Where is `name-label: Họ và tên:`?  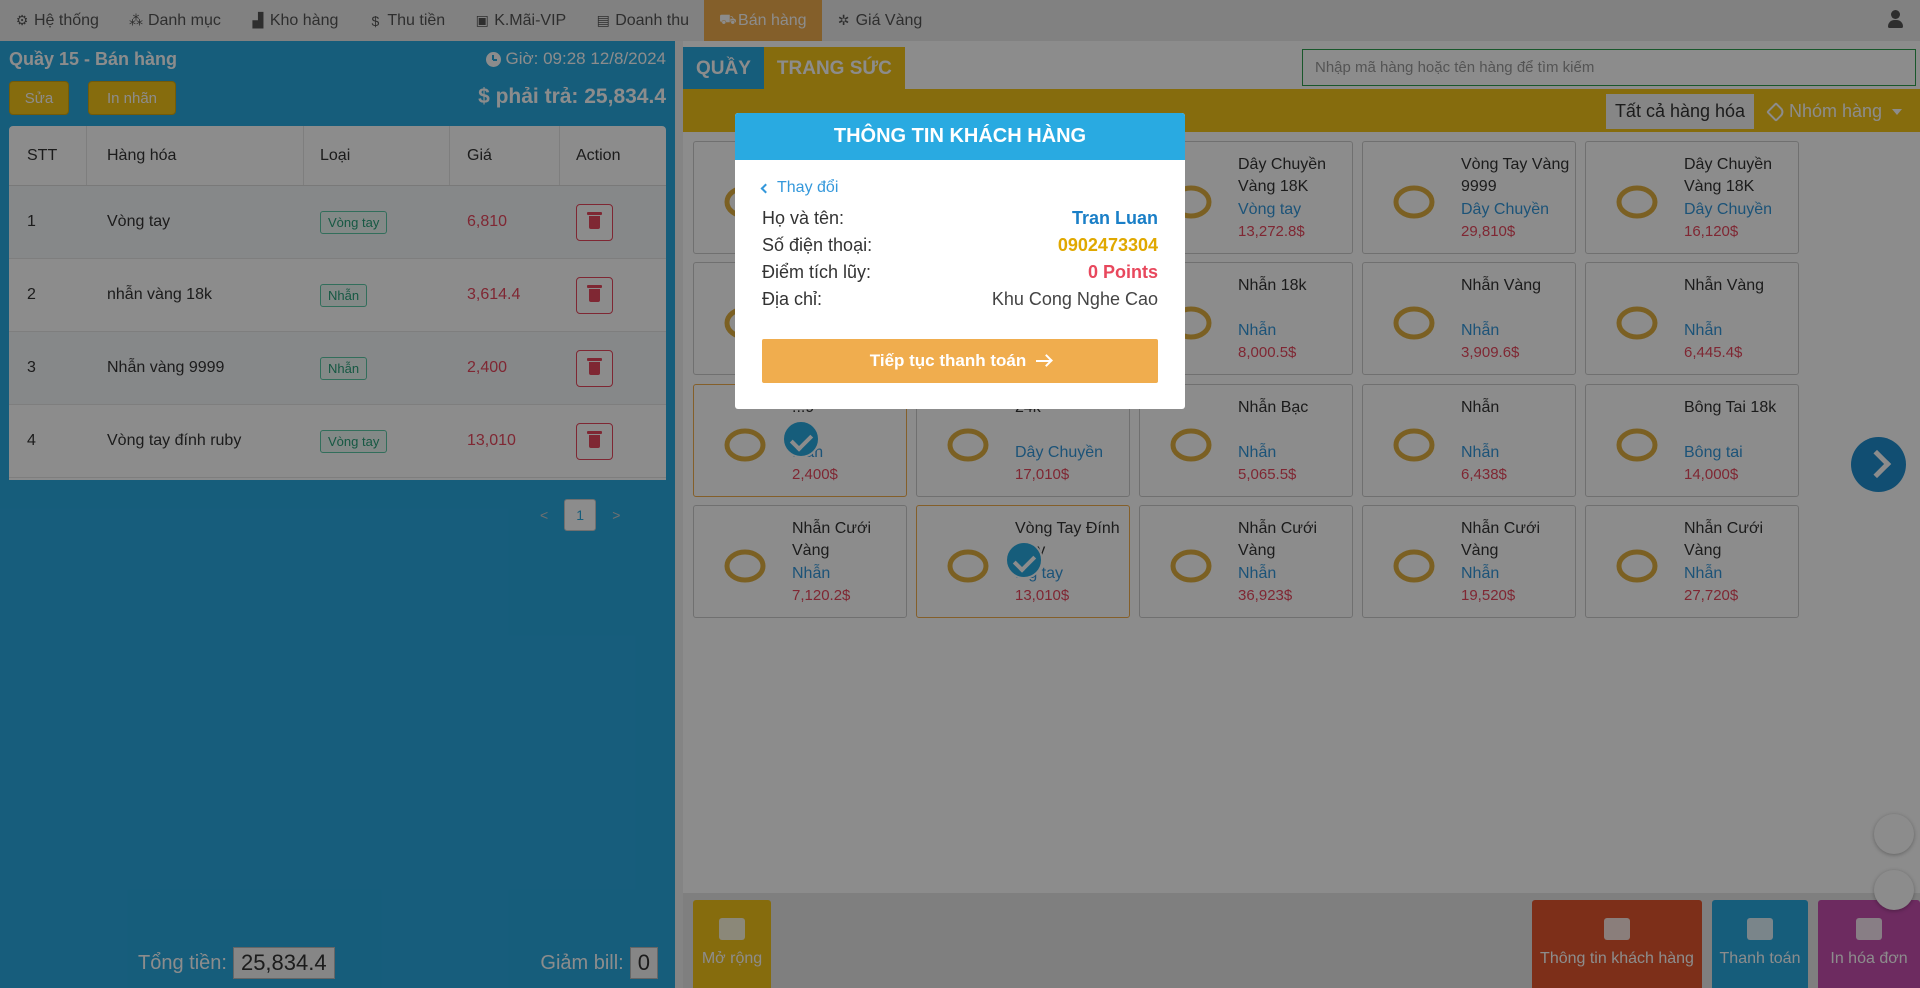 name-label: Họ và tên: is located at coordinates (803, 218).